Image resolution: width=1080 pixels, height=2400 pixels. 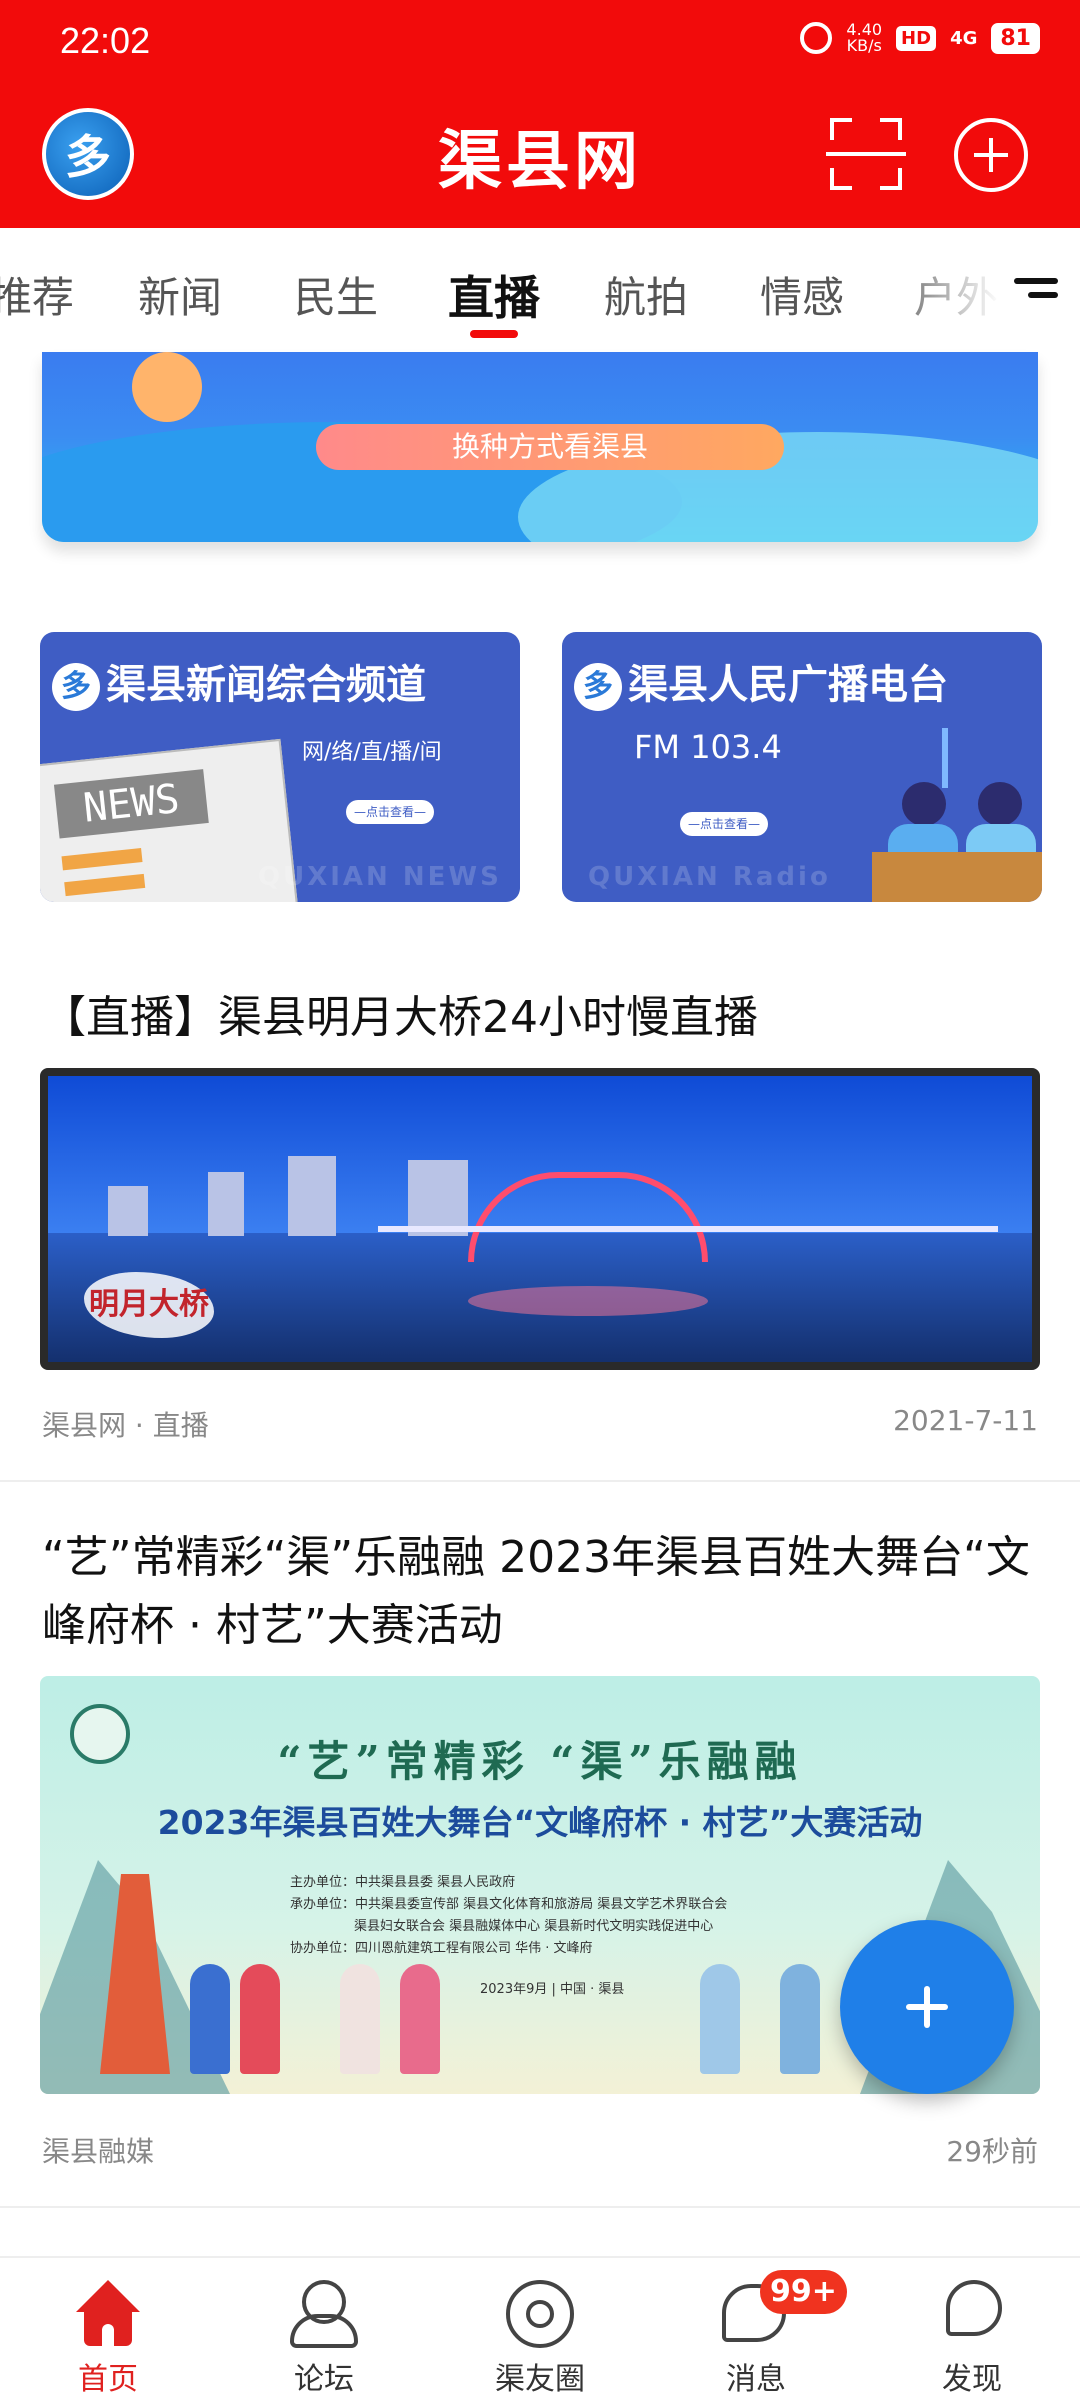 What do you see at coordinates (324, 2379) in the screenshot?
I see `nav-label: 论坛` at bounding box center [324, 2379].